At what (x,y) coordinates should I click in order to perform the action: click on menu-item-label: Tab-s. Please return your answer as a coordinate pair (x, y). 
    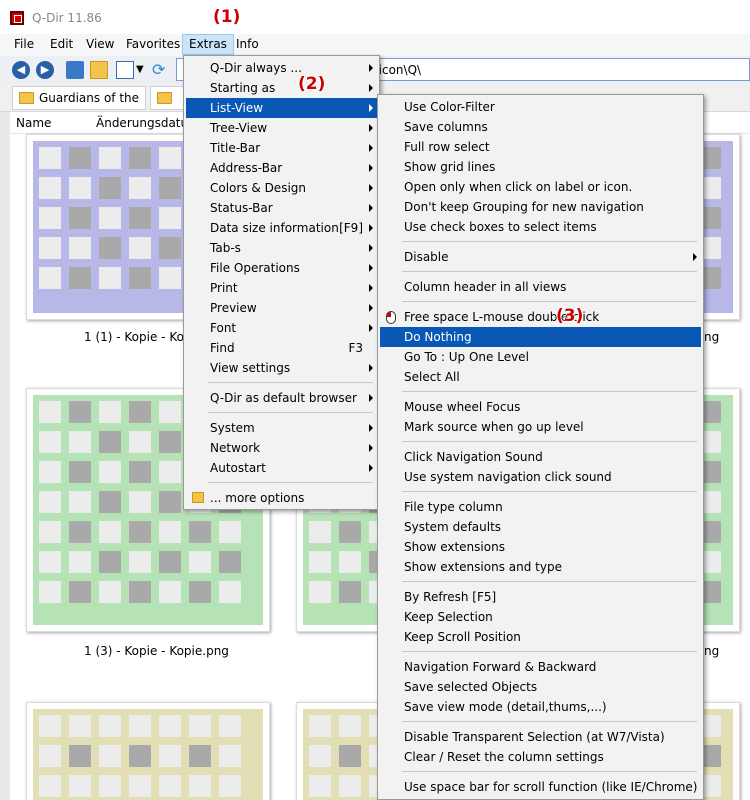
    Looking at the image, I should click on (225, 248).